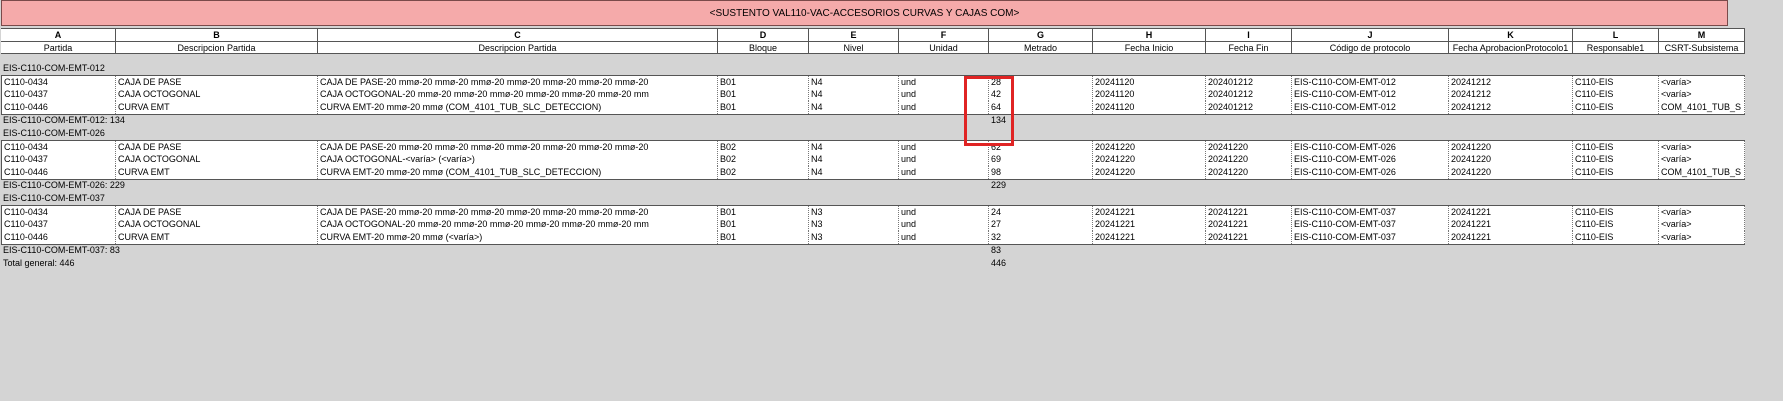 The width and height of the screenshot is (1783, 401). Describe the element at coordinates (944, 47) in the screenshot. I see `column-header: Unidad` at that location.